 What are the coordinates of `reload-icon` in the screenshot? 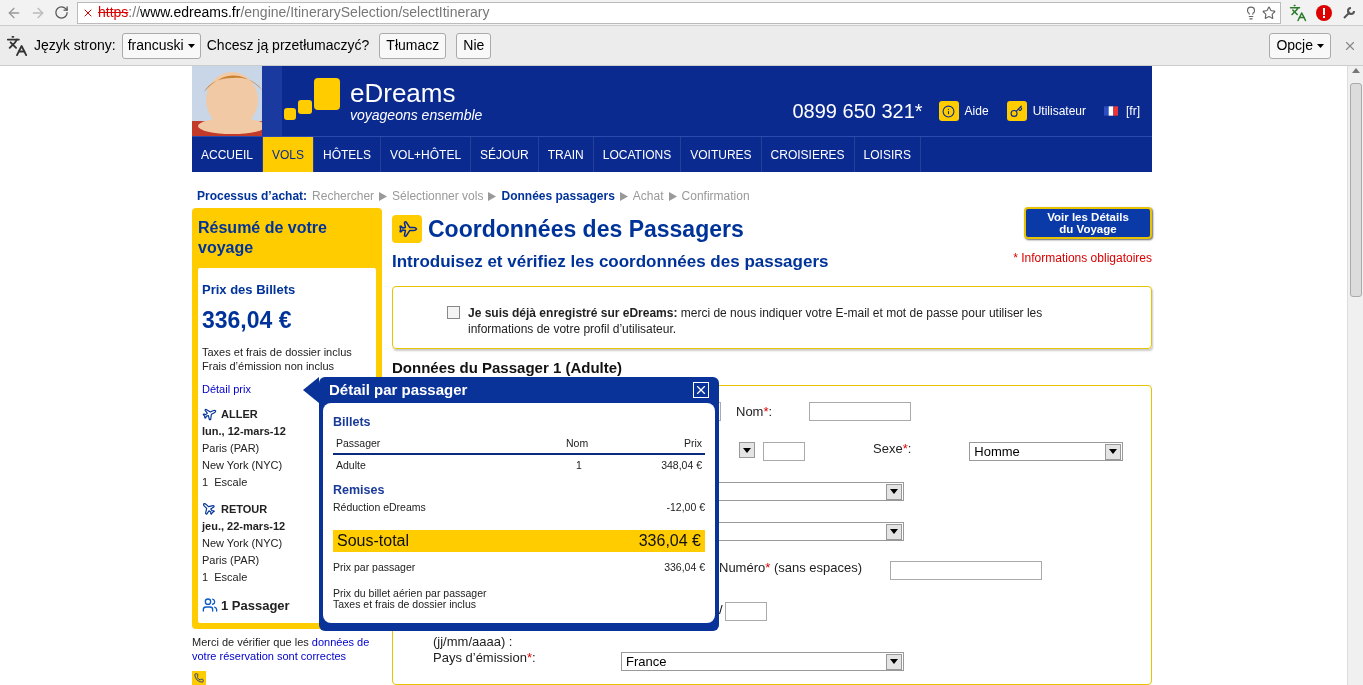 It's located at (61, 12).